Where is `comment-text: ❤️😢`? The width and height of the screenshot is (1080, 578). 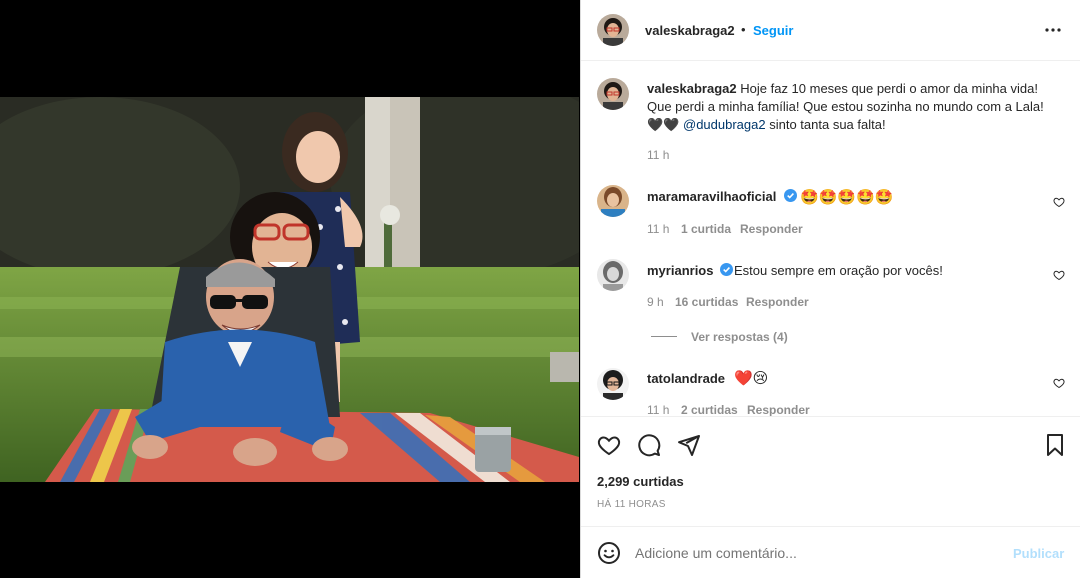
comment-text: ❤️😢 is located at coordinates (751, 378).